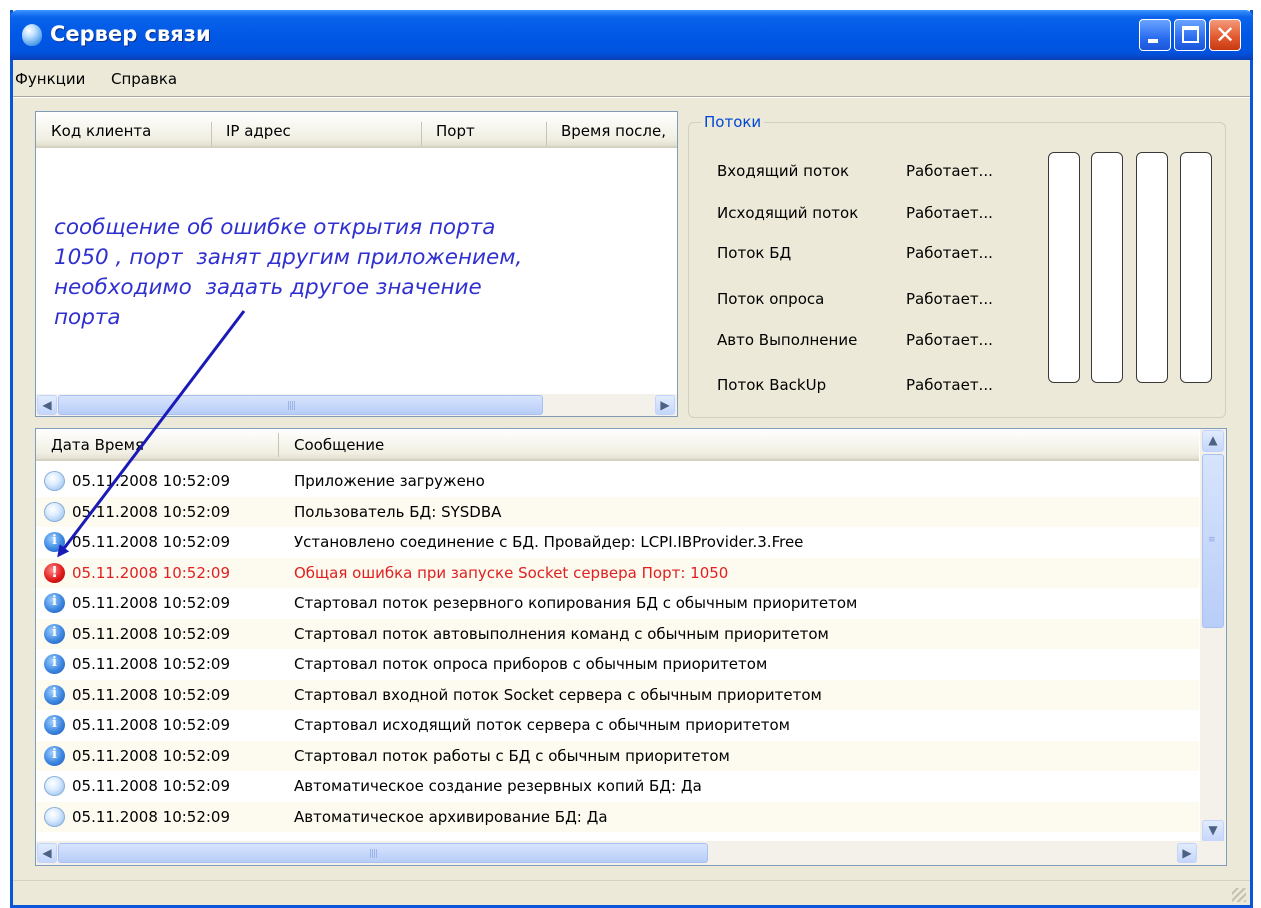 The width and height of the screenshot is (1261, 908). I want to click on scroll-grip-icon: ≡, so click(1211, 540).